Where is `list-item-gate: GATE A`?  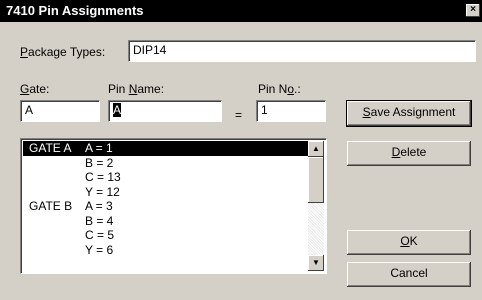 list-item-gate: GATE A is located at coordinates (50, 148).